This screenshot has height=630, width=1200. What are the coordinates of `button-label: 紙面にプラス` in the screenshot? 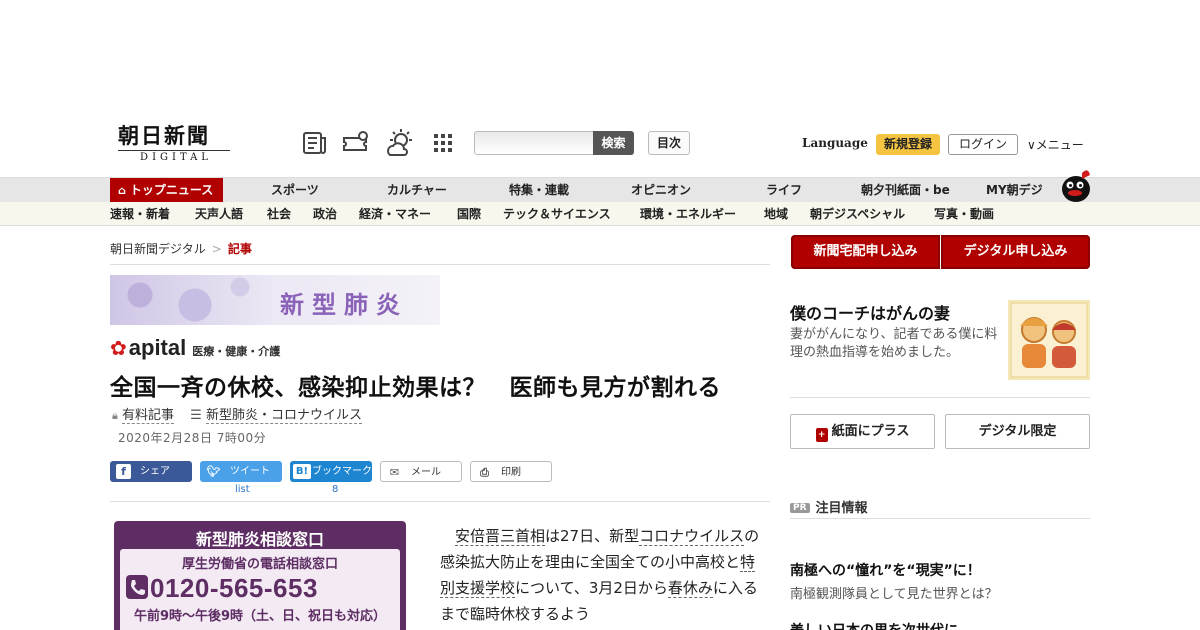 It's located at (870, 431).